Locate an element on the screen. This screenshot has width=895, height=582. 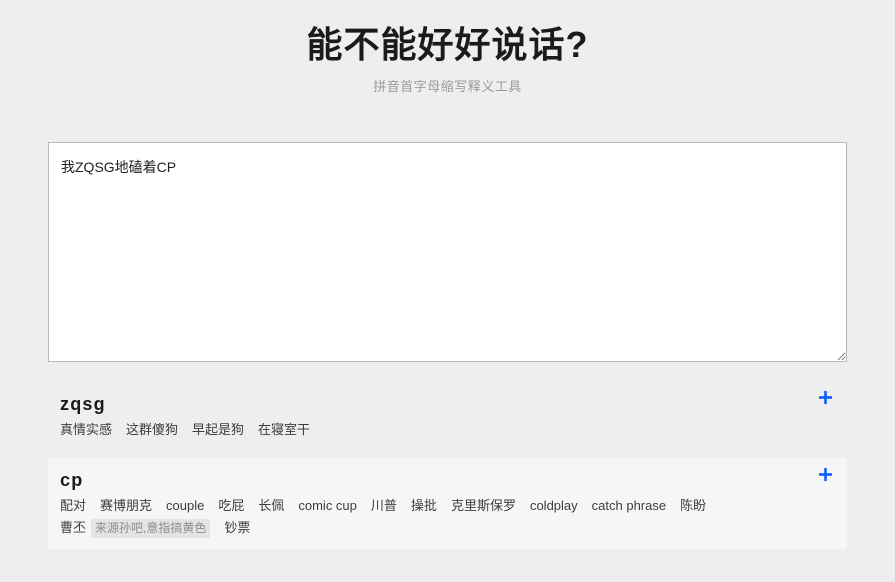
meaning-text: catch phrase is located at coordinates (629, 506).